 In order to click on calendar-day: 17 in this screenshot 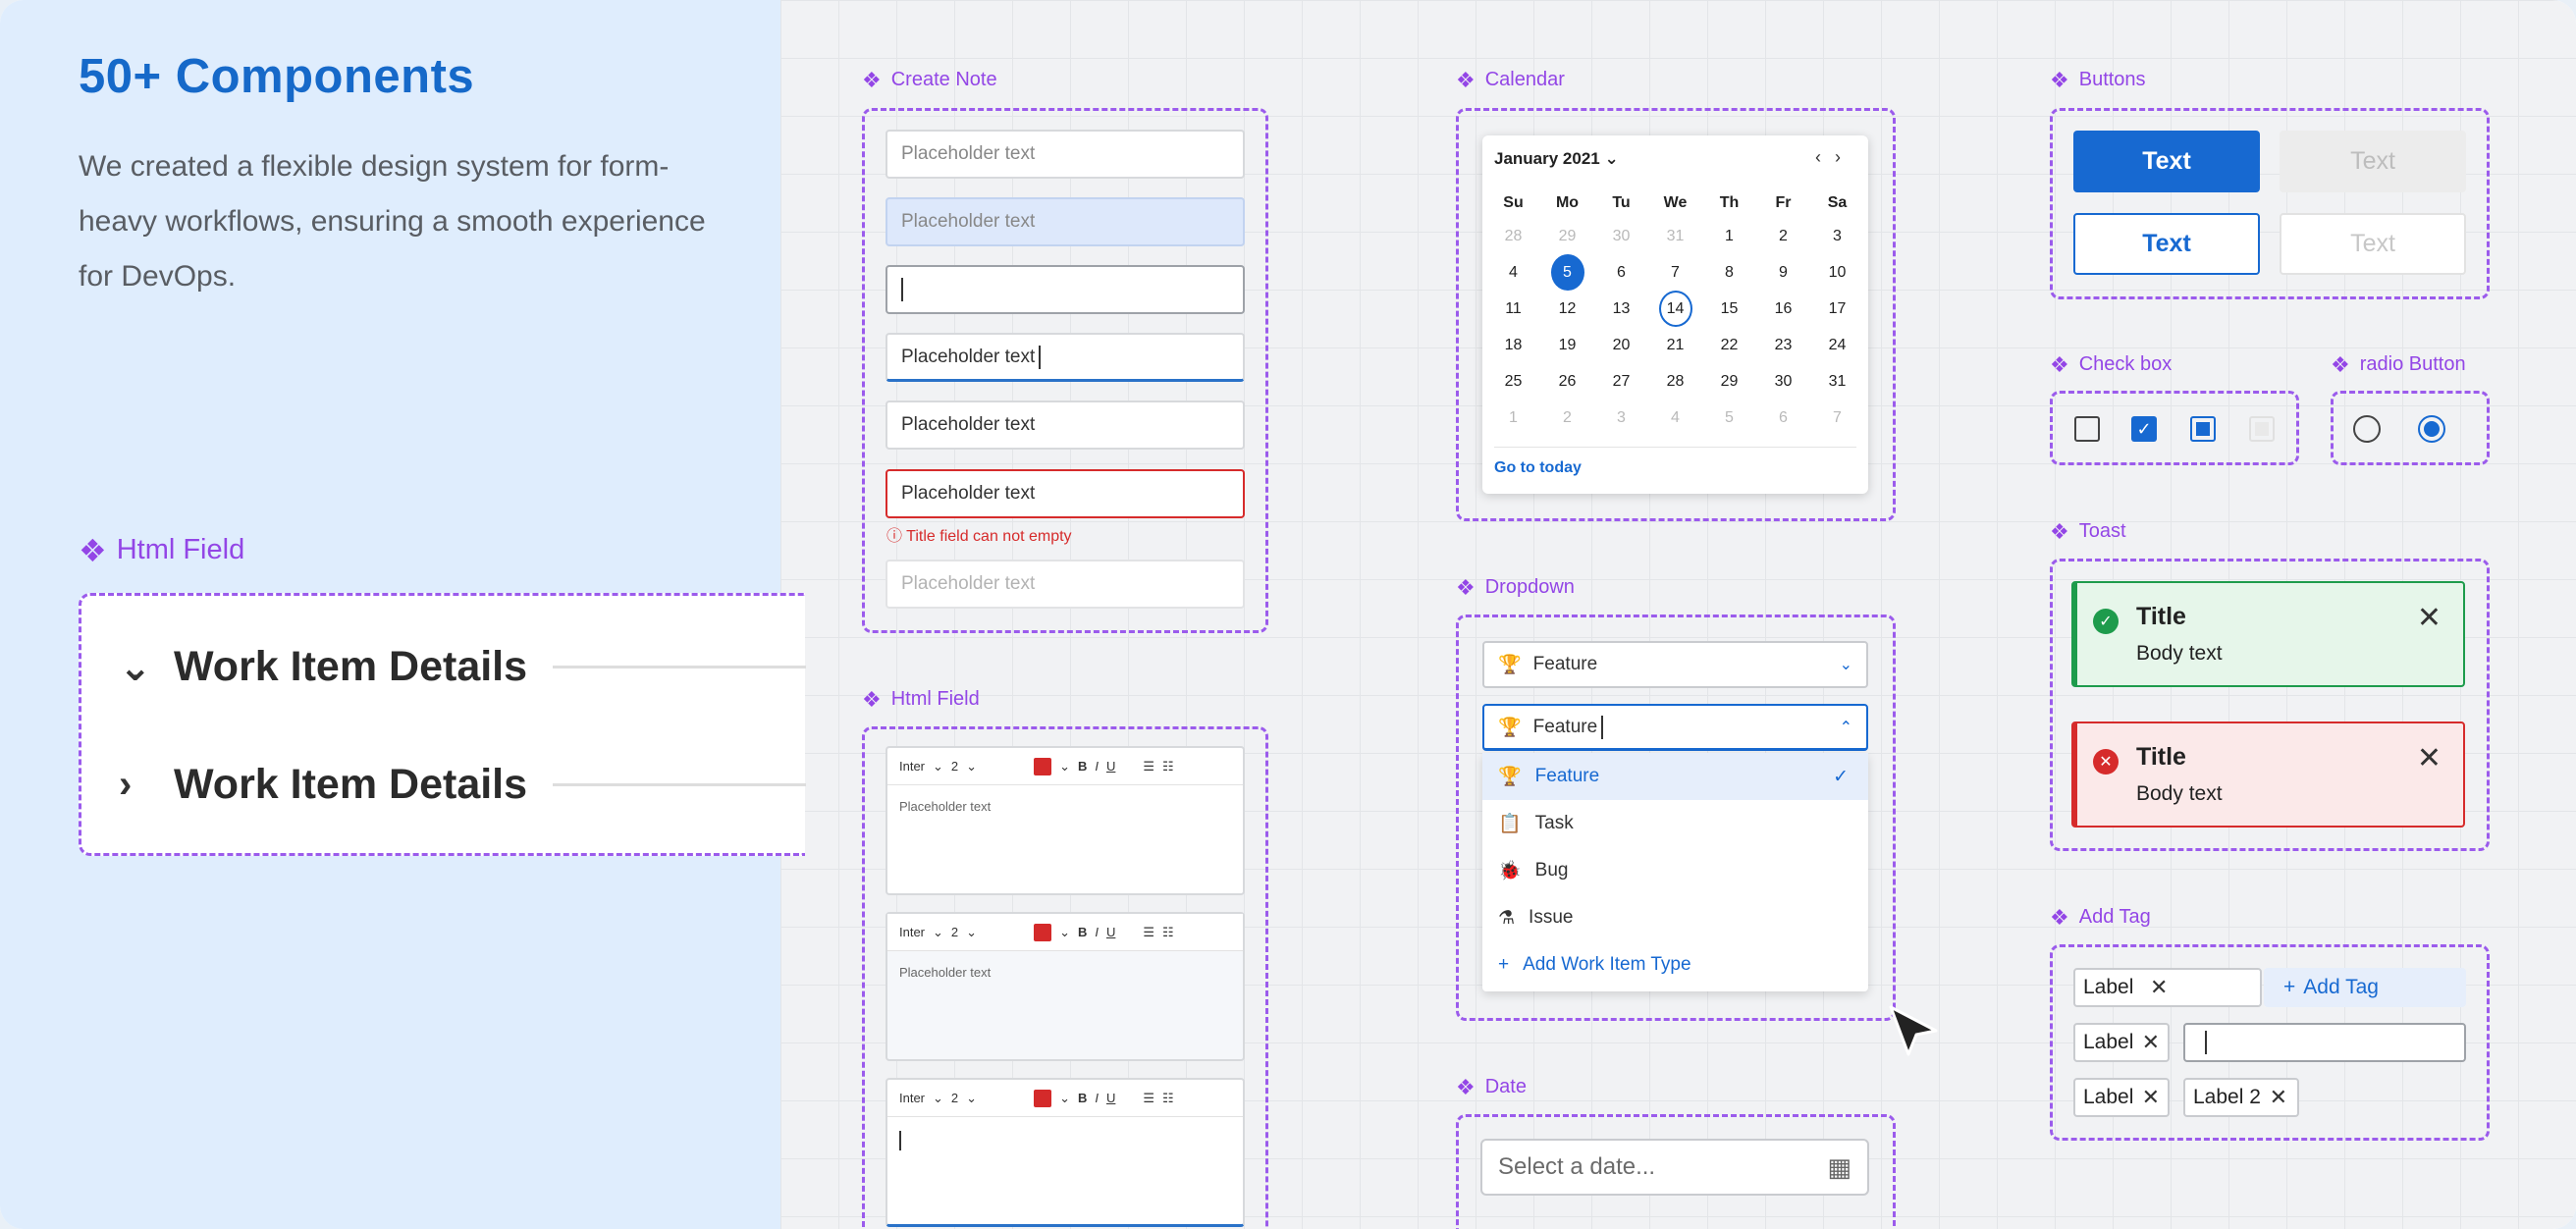, I will do `click(1837, 309)`.